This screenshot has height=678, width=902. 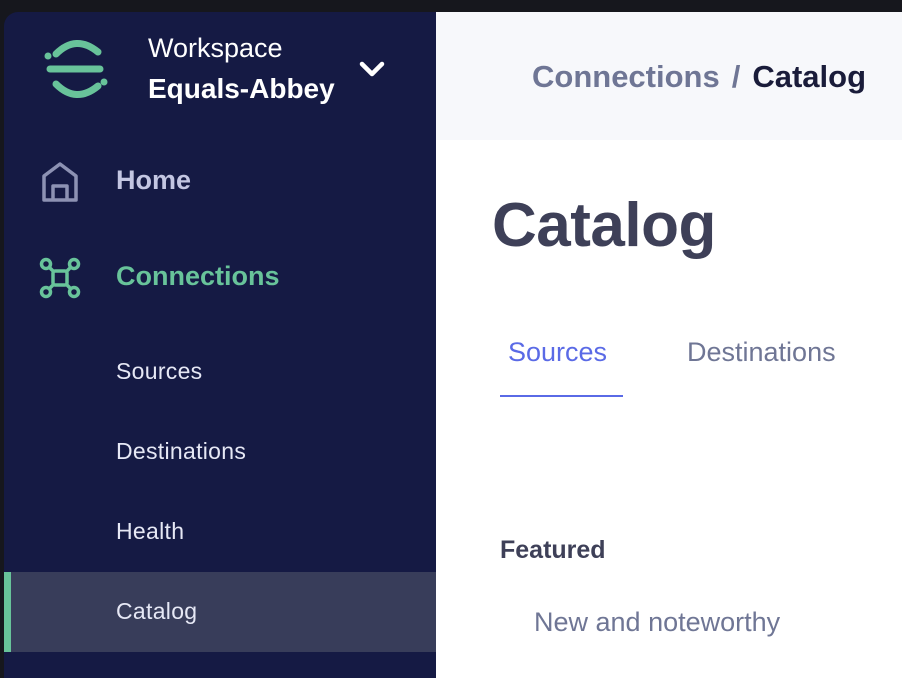 What do you see at coordinates (159, 371) in the screenshot?
I see `sidebar-item-label: Sources` at bounding box center [159, 371].